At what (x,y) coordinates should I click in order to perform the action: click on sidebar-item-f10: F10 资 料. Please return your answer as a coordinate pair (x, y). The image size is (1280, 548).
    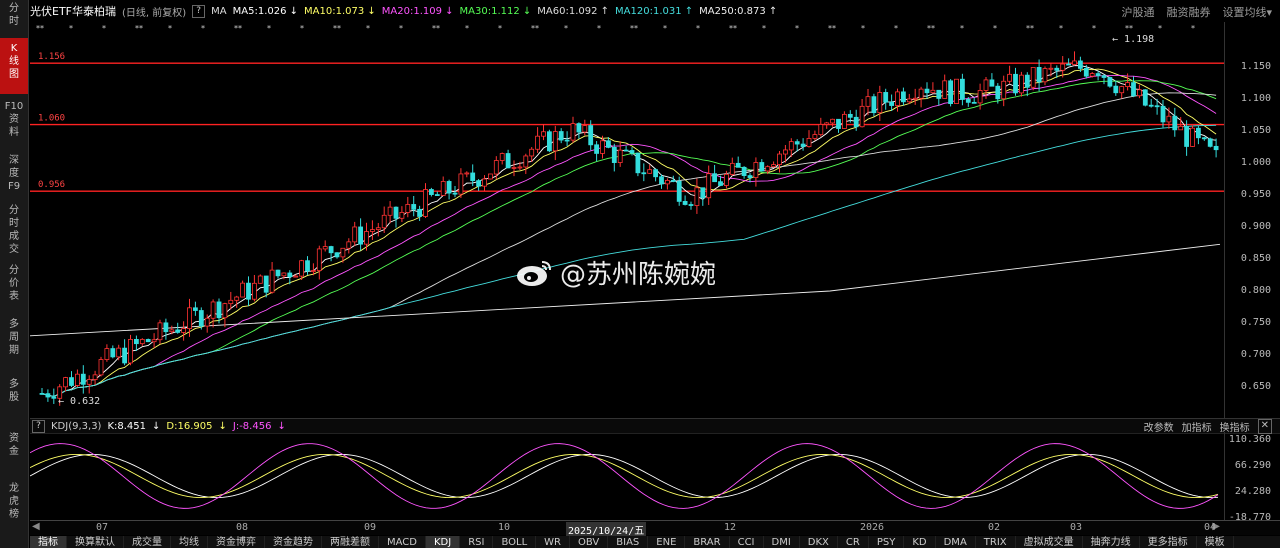
    Looking at the image, I should click on (14, 121).